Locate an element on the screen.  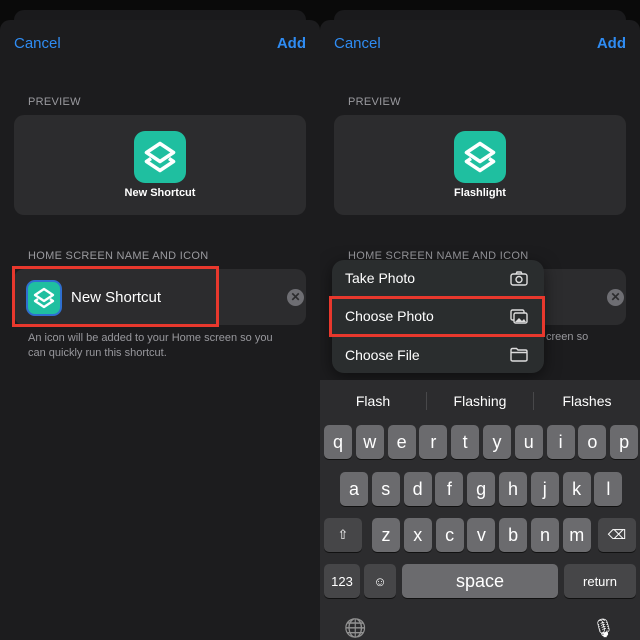
key-u: u is located at coordinates (528, 442).